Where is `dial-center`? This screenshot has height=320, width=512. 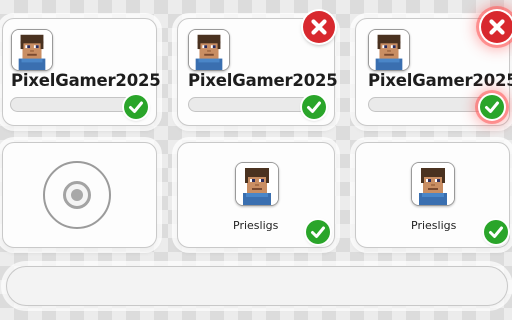
dial-center is located at coordinates (77, 195).